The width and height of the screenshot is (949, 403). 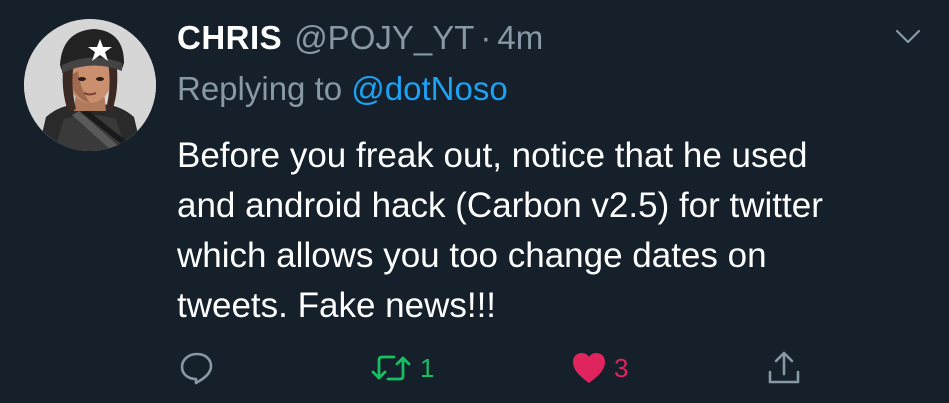 What do you see at coordinates (621, 367) in the screenshot?
I see `like-count: 3` at bounding box center [621, 367].